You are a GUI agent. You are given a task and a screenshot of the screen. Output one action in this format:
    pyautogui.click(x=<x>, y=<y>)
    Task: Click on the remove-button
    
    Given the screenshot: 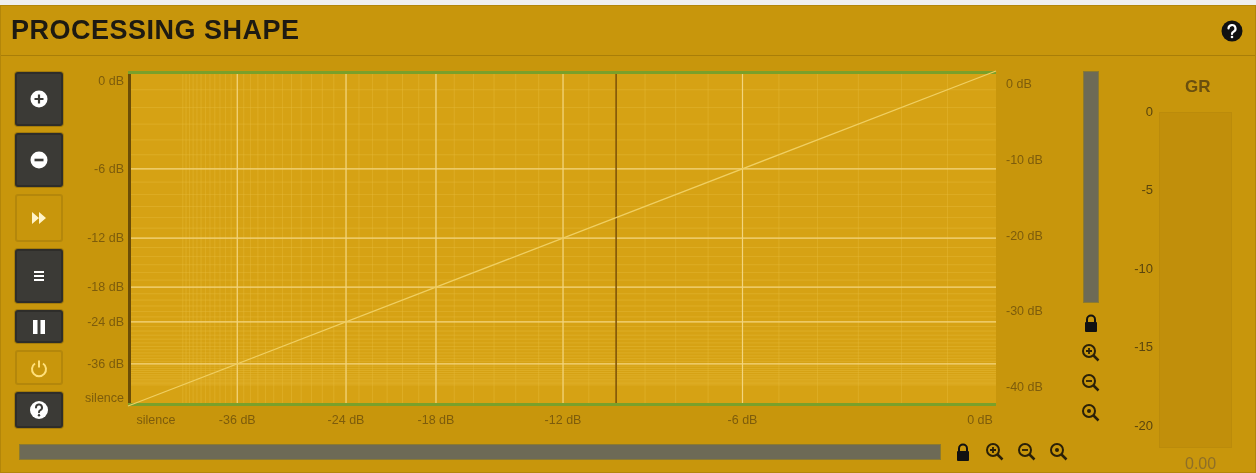 What is the action you would take?
    pyautogui.click(x=39, y=160)
    